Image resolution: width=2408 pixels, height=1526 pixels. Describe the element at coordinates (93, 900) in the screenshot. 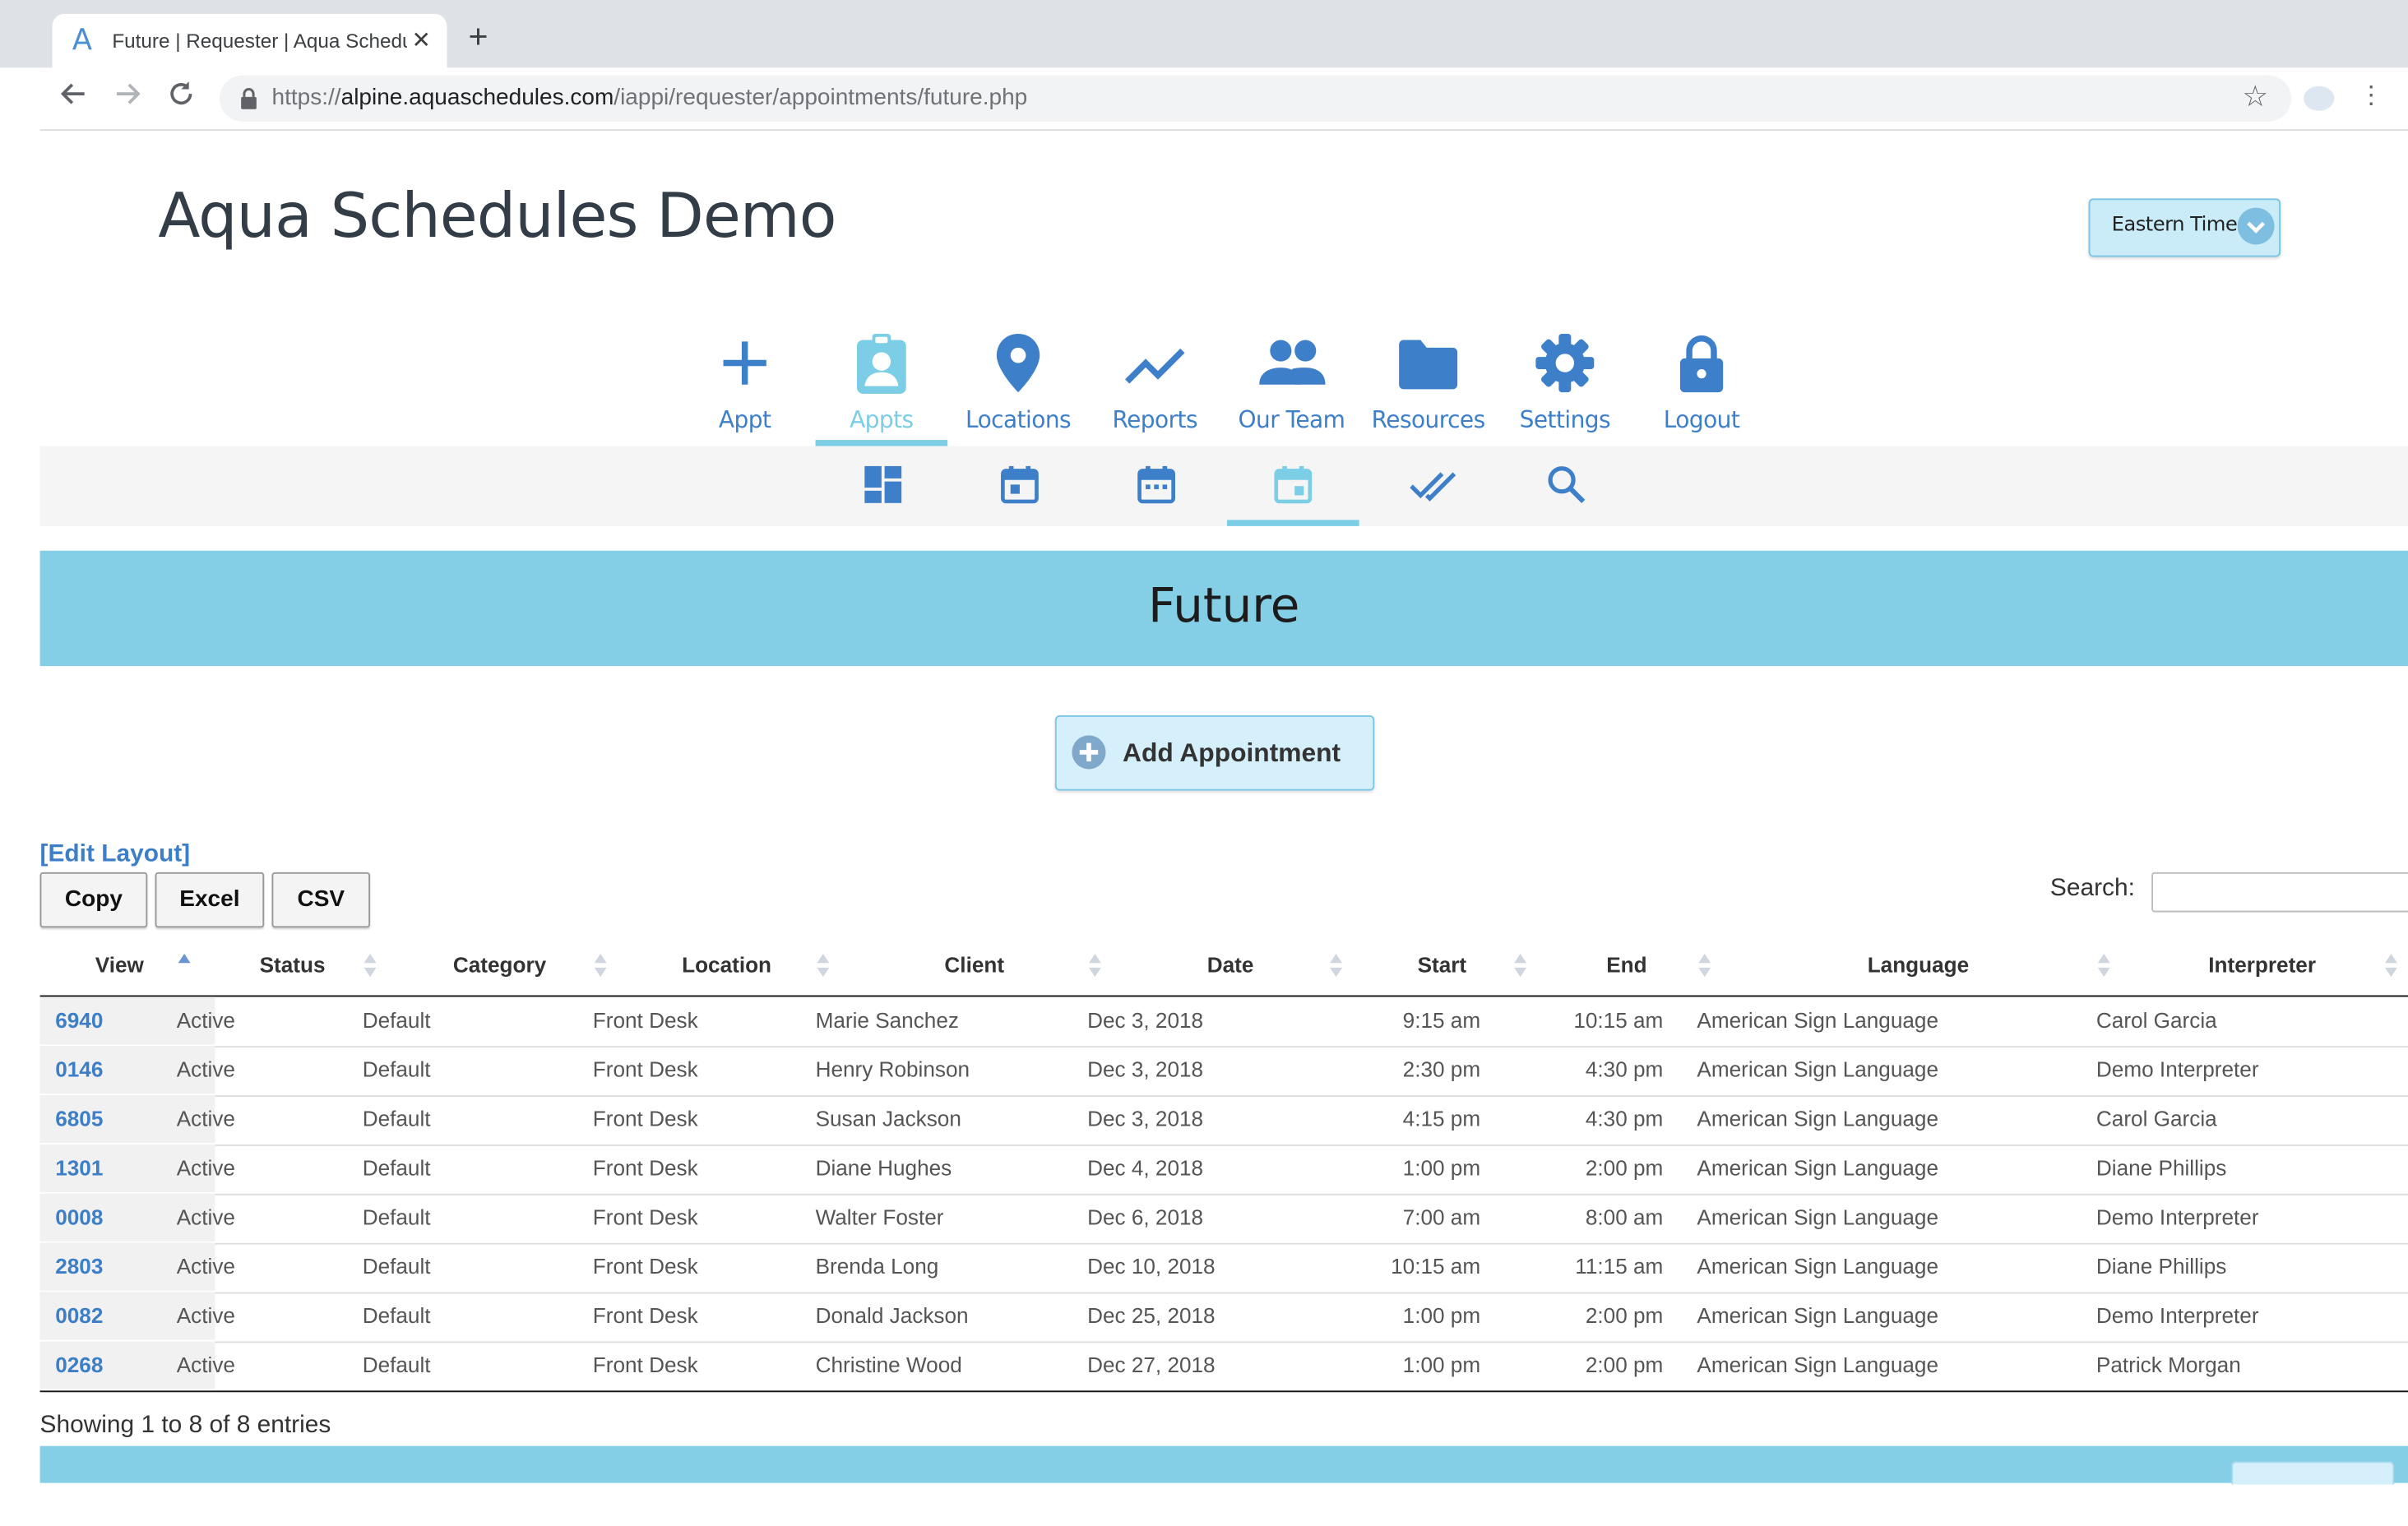

I see `copy-button: Copy` at that location.